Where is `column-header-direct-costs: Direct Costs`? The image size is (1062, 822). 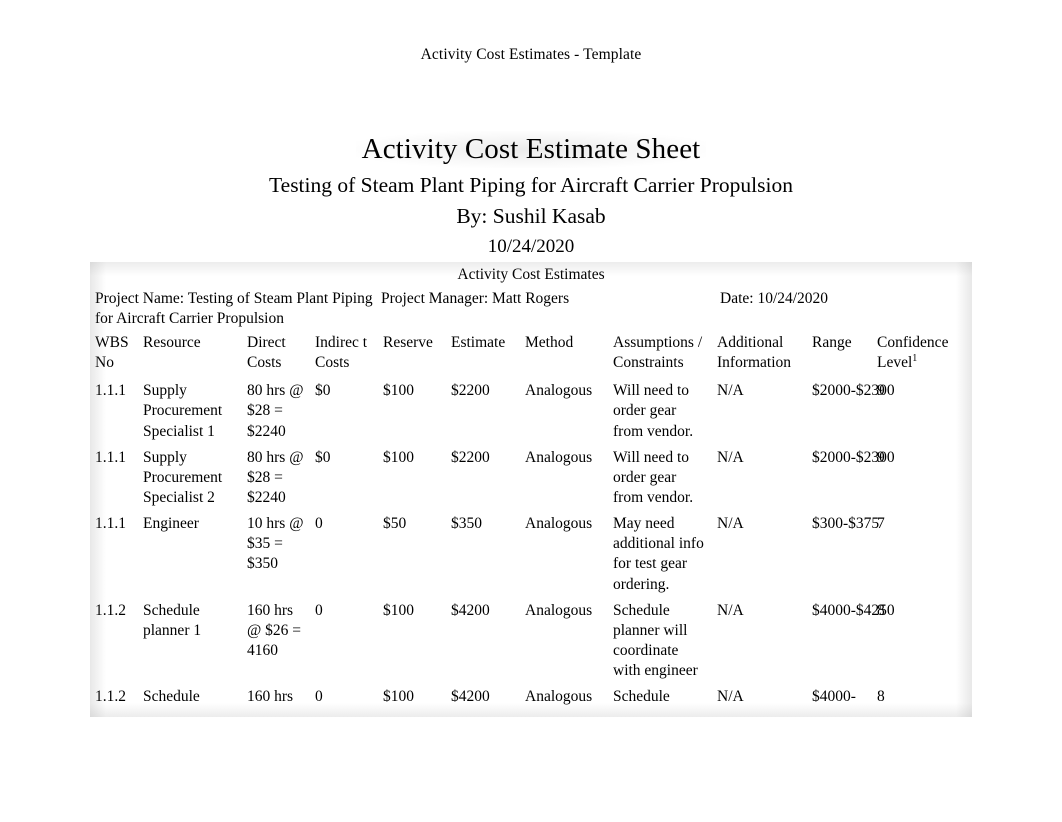
column-header-direct-costs: Direct Costs is located at coordinates (266, 353).